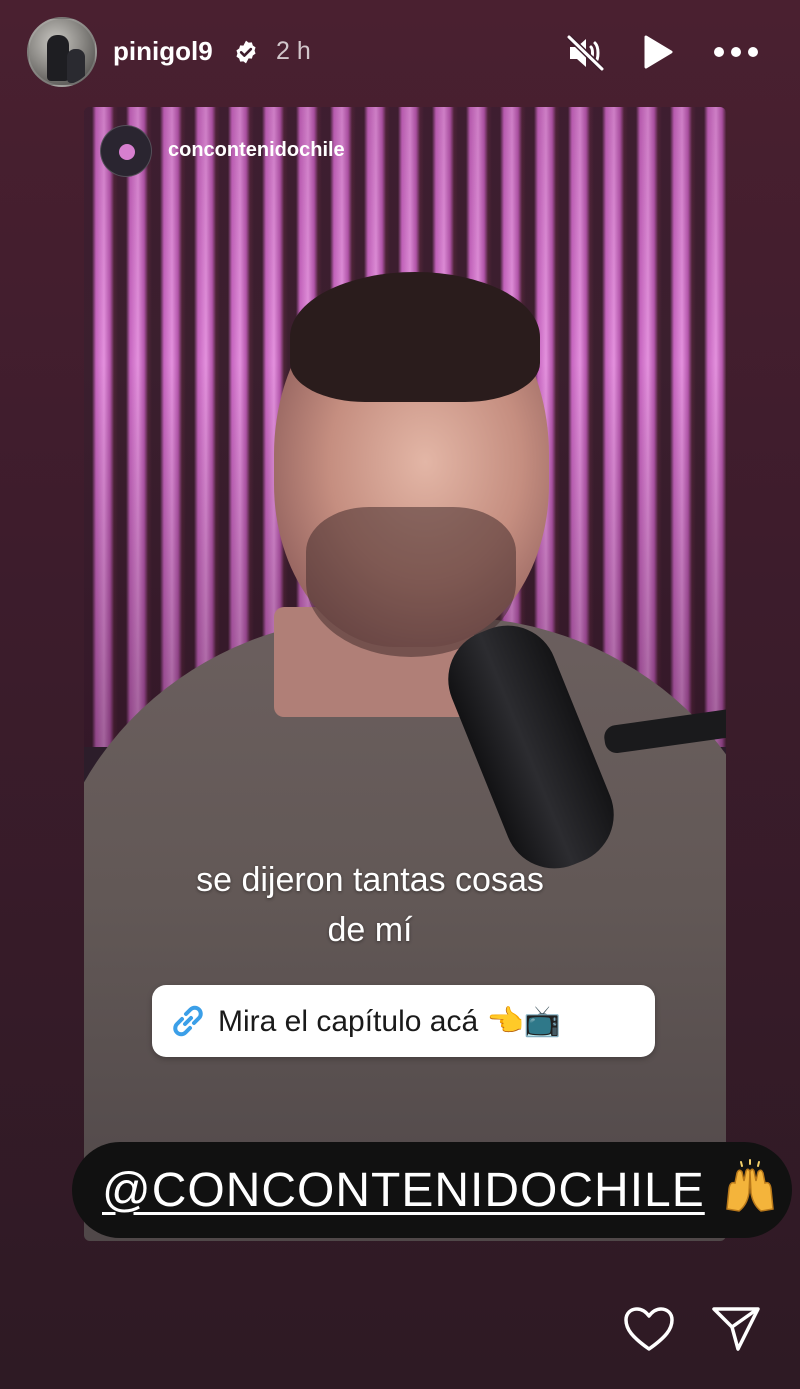 Image resolution: width=800 pixels, height=1389 pixels. What do you see at coordinates (415, 337) in the screenshot?
I see `person-hair` at bounding box center [415, 337].